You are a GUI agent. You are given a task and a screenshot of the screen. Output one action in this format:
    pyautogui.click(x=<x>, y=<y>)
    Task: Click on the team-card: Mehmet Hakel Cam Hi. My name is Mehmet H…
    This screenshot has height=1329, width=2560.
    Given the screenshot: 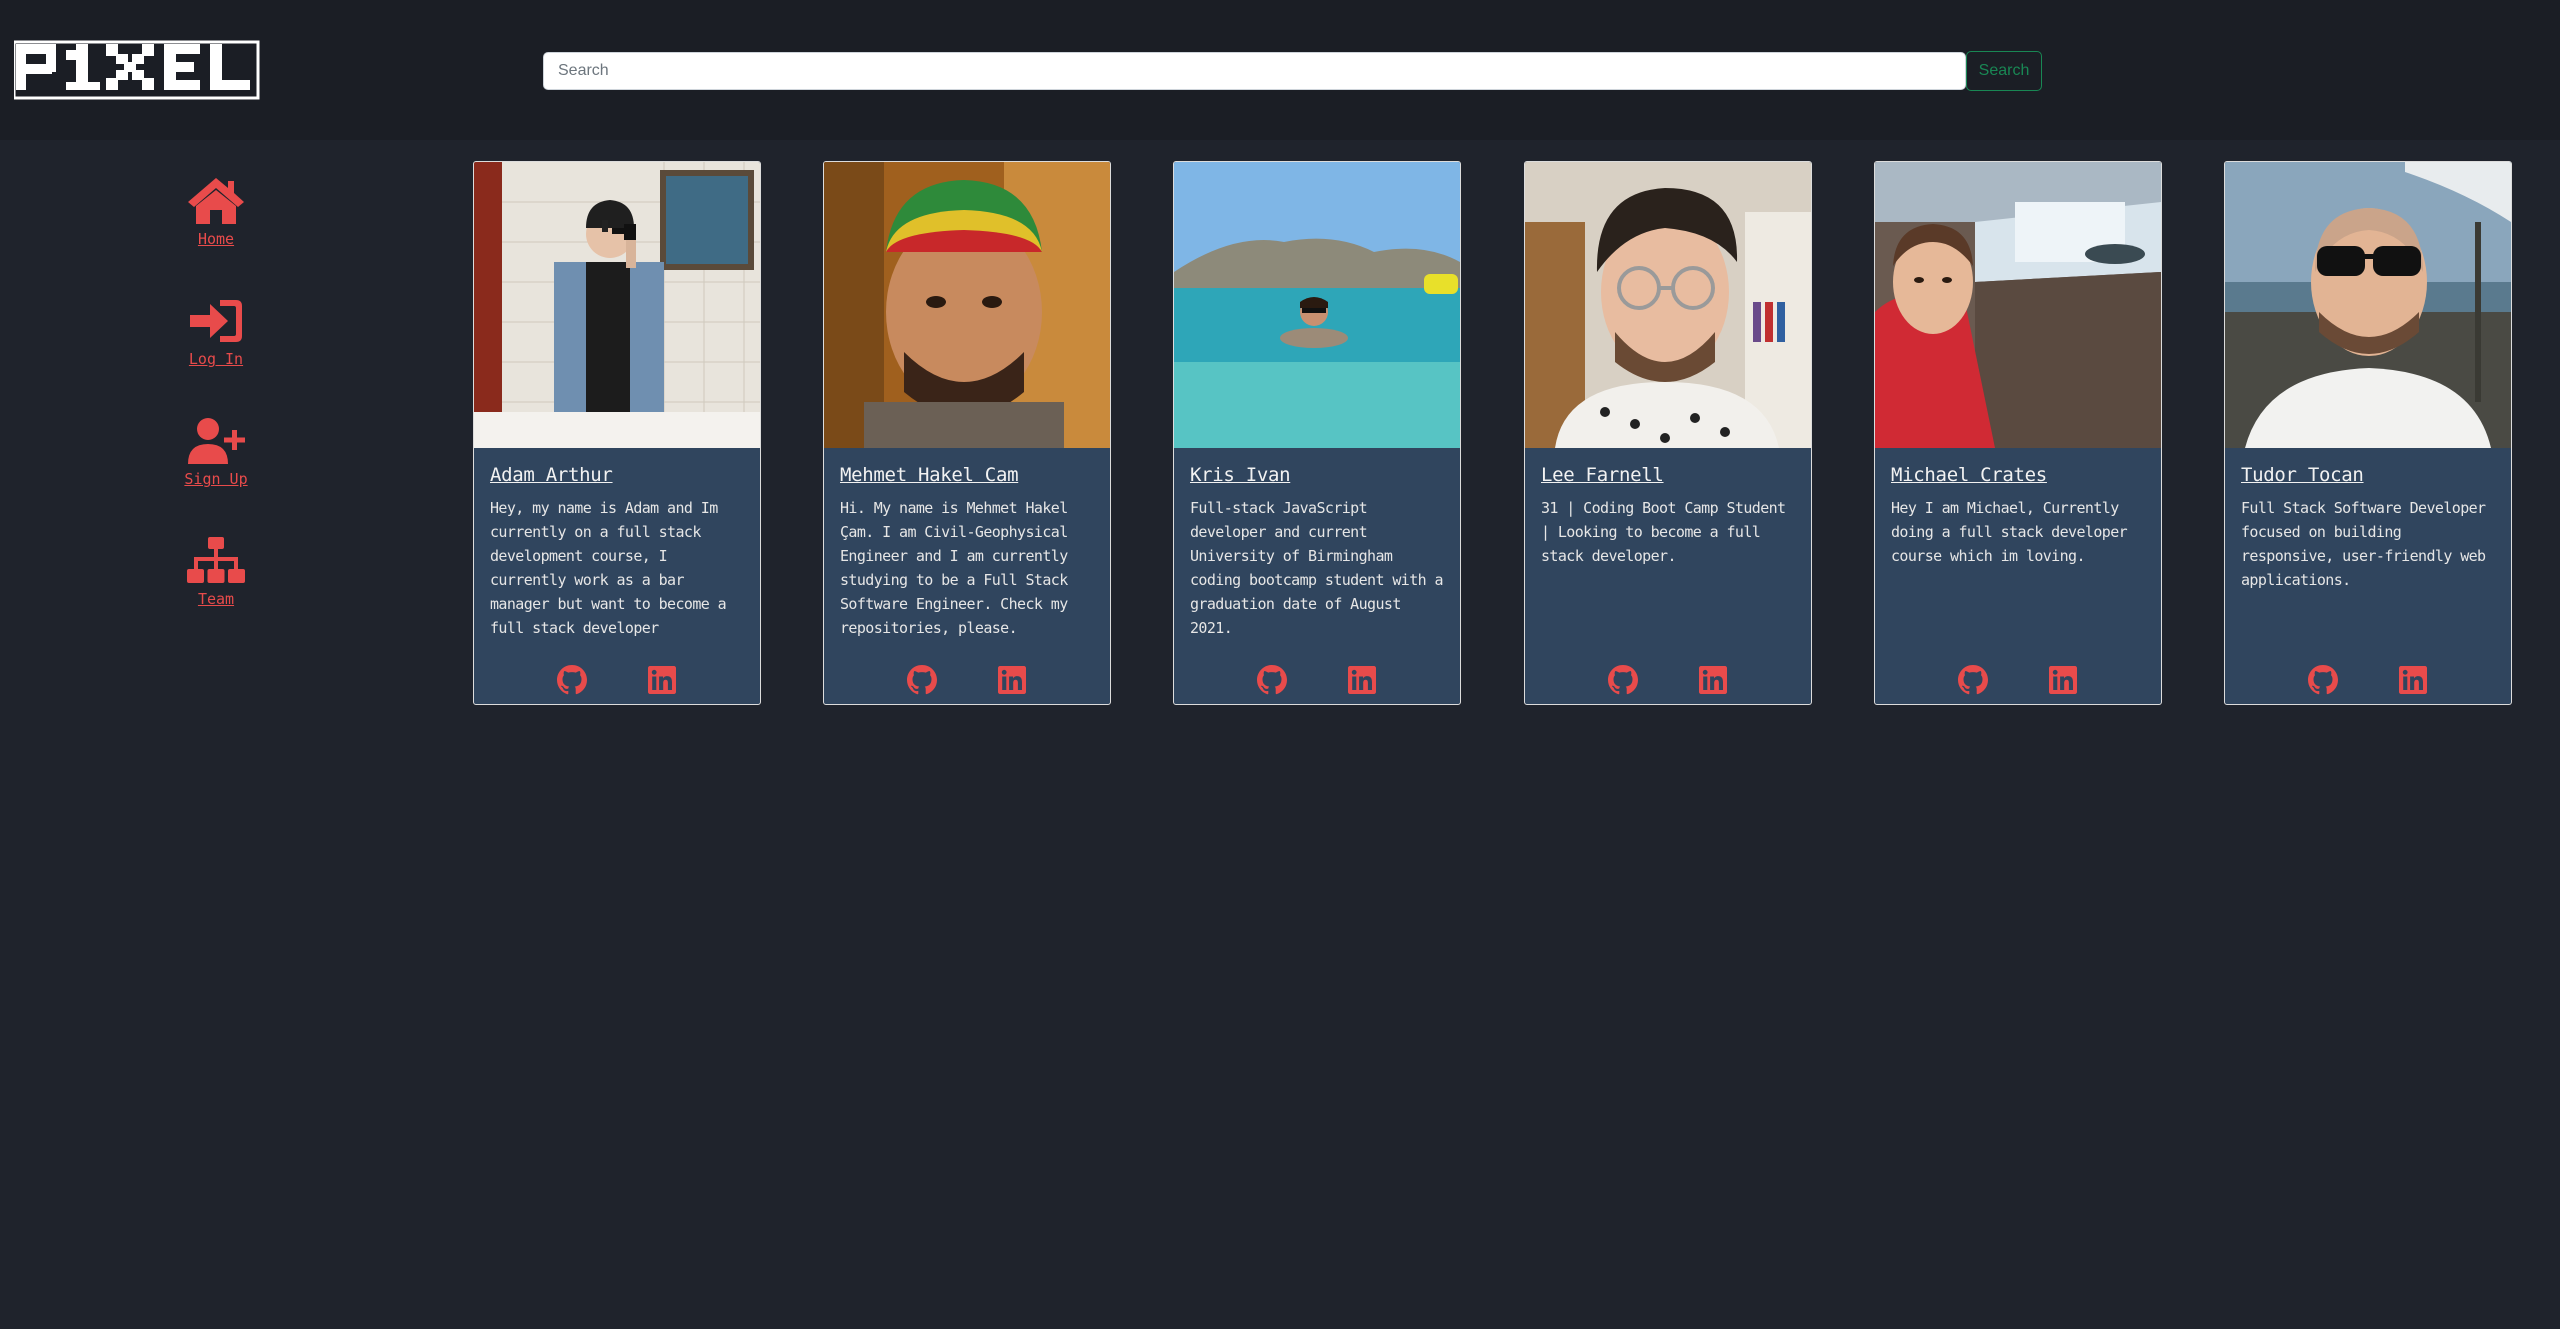 What is the action you would take?
    pyautogui.click(x=967, y=433)
    